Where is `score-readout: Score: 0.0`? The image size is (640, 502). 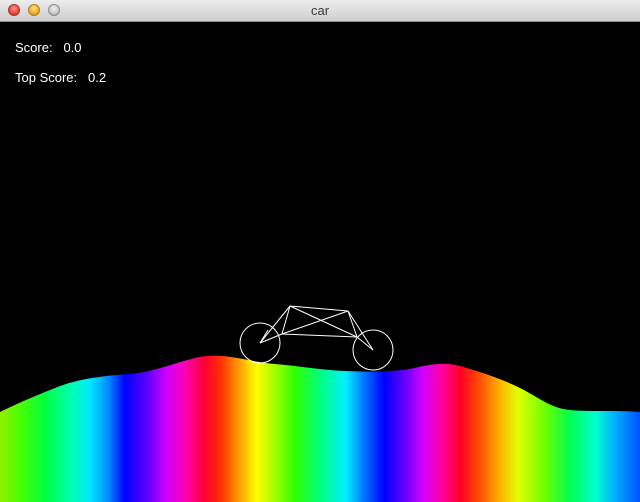 score-readout: Score: 0.0 is located at coordinates (48, 47).